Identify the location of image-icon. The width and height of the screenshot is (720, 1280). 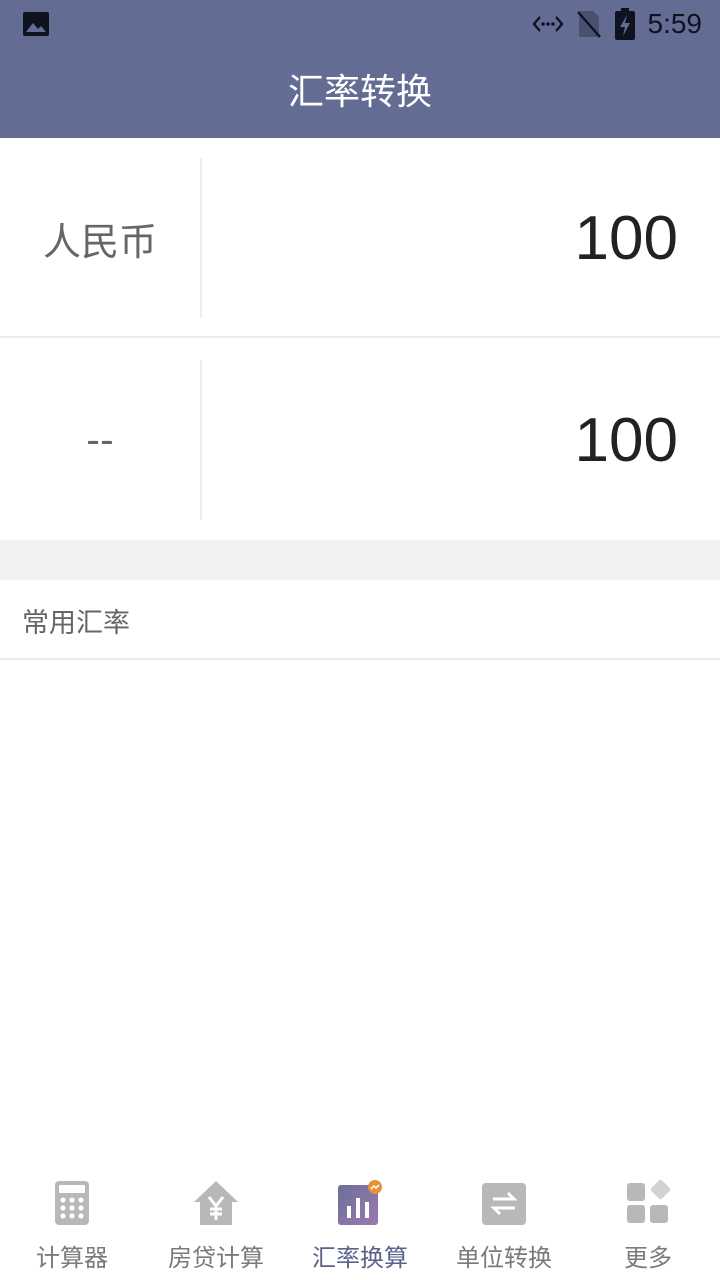
(36, 24).